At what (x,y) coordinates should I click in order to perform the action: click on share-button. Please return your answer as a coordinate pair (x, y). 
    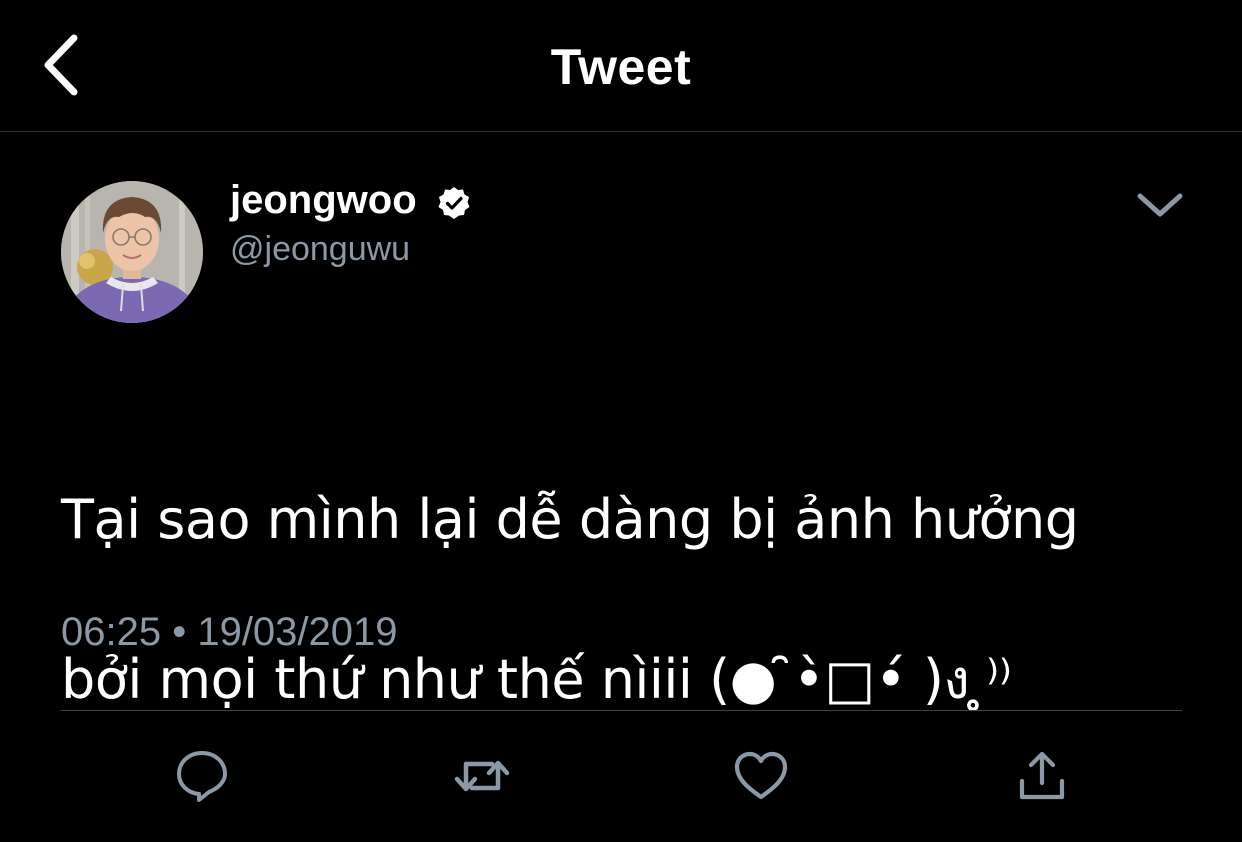
    Looking at the image, I should click on (1042, 776).